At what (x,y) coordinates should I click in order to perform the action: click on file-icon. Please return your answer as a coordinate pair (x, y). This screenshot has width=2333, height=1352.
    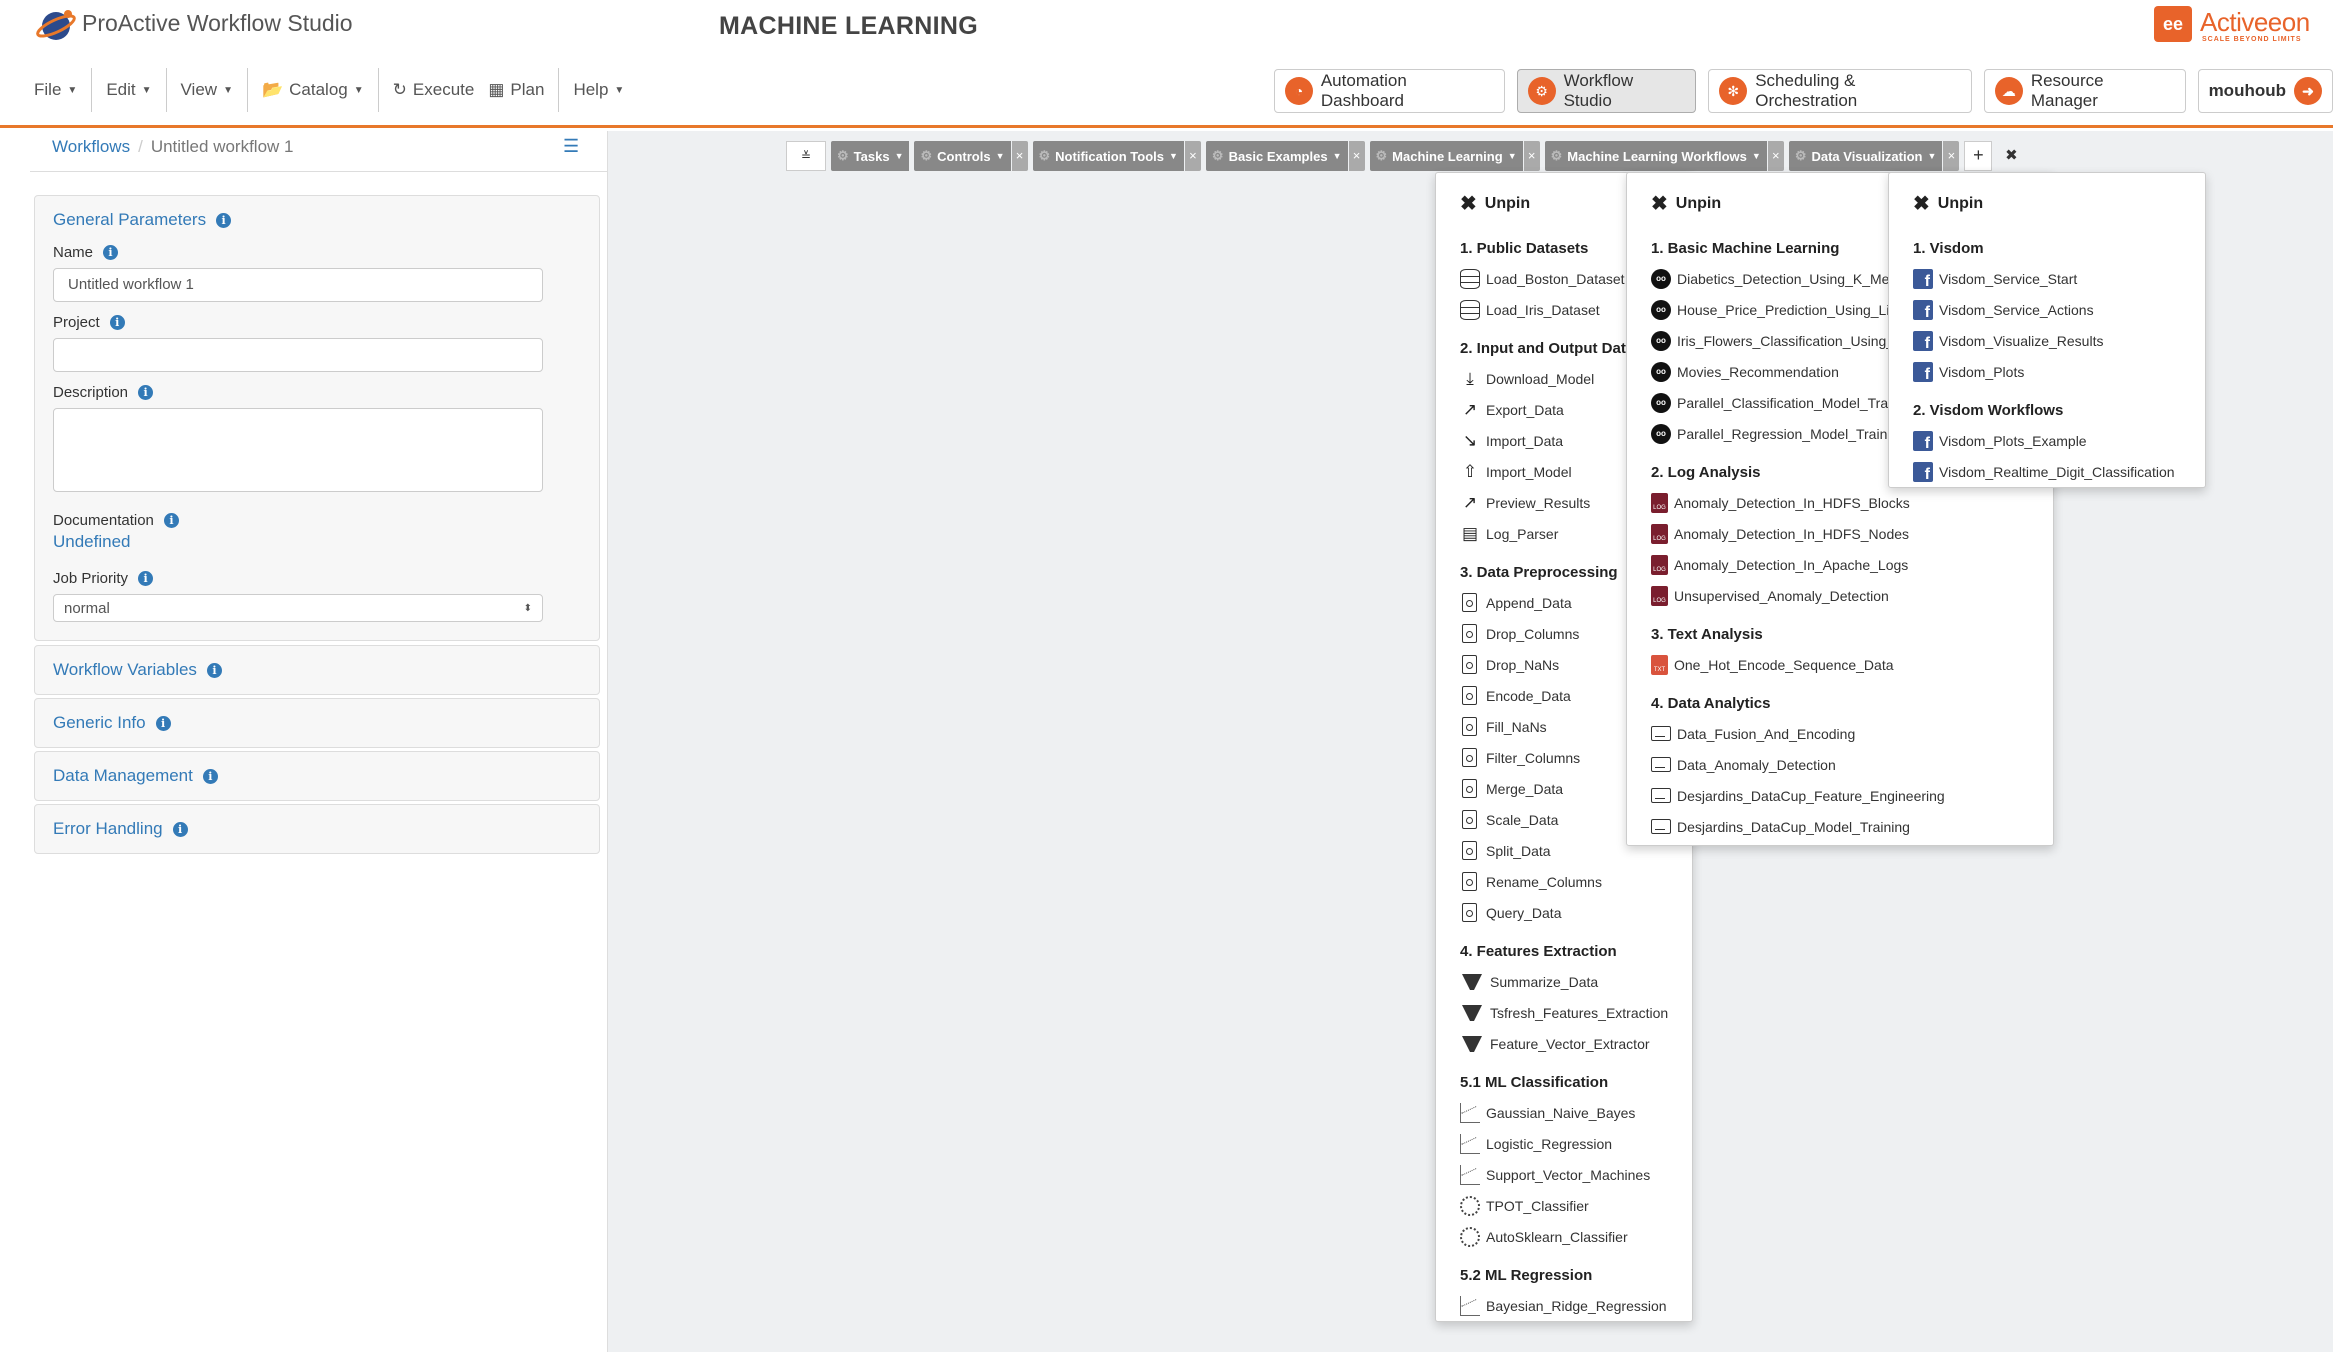
    Looking at the image, I should click on (1469, 664).